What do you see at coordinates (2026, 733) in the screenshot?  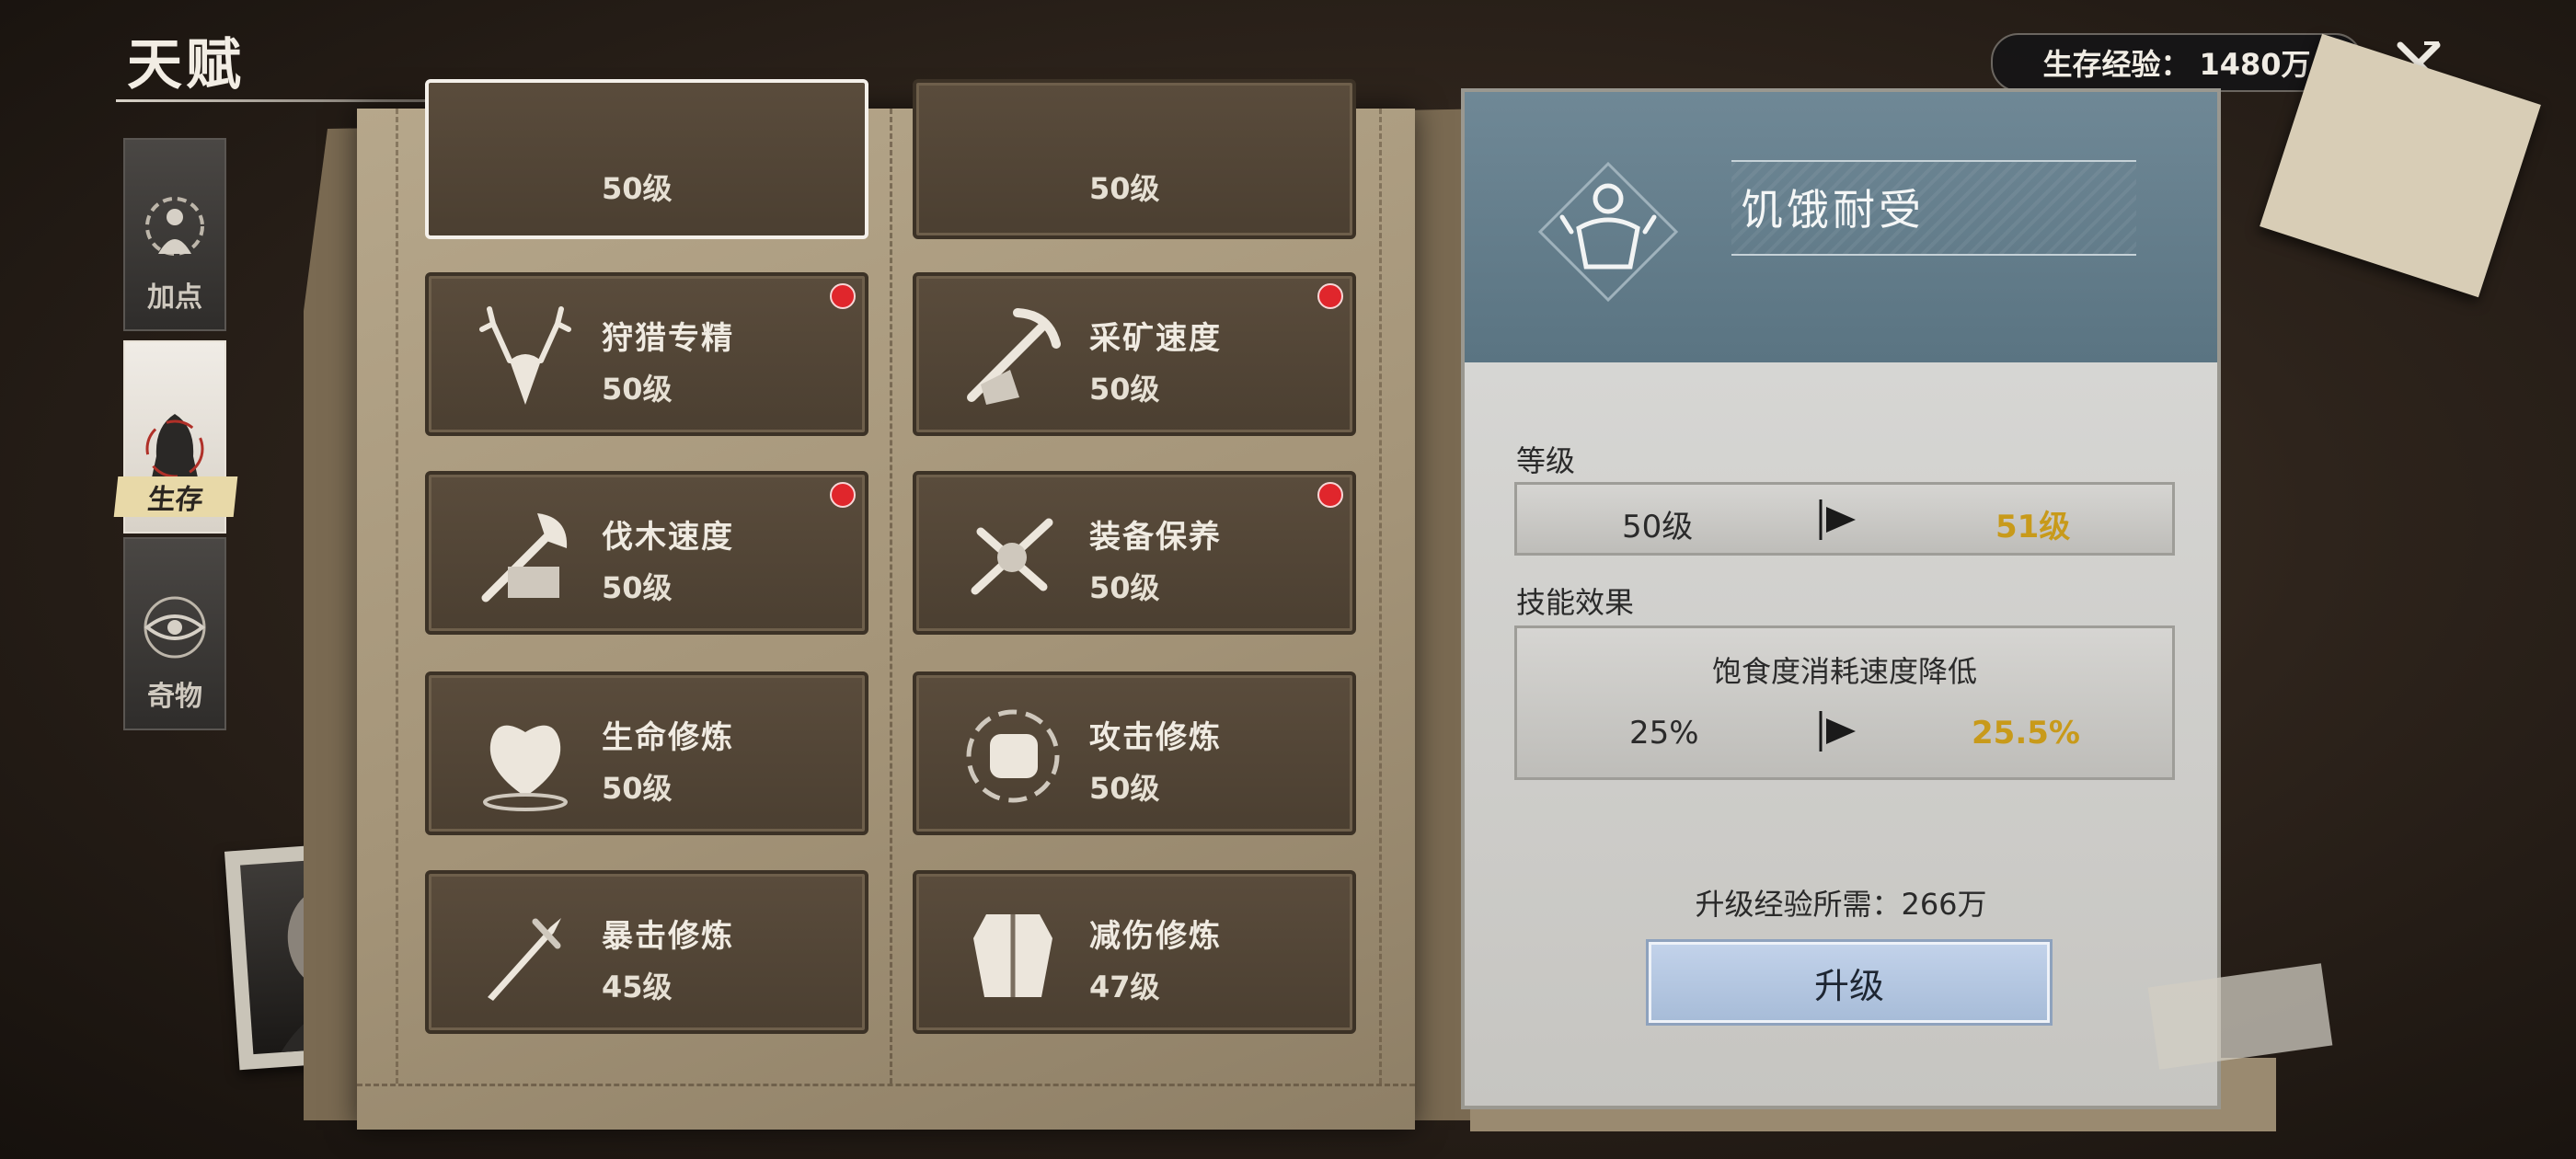 I see `effect-next: 25.5%` at bounding box center [2026, 733].